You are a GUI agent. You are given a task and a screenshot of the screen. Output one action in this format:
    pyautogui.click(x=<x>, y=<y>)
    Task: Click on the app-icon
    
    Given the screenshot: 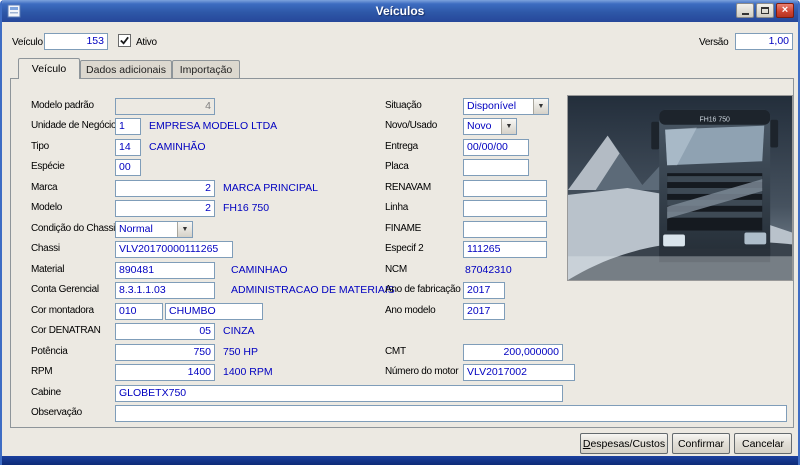 What is the action you would take?
    pyautogui.click(x=14, y=11)
    